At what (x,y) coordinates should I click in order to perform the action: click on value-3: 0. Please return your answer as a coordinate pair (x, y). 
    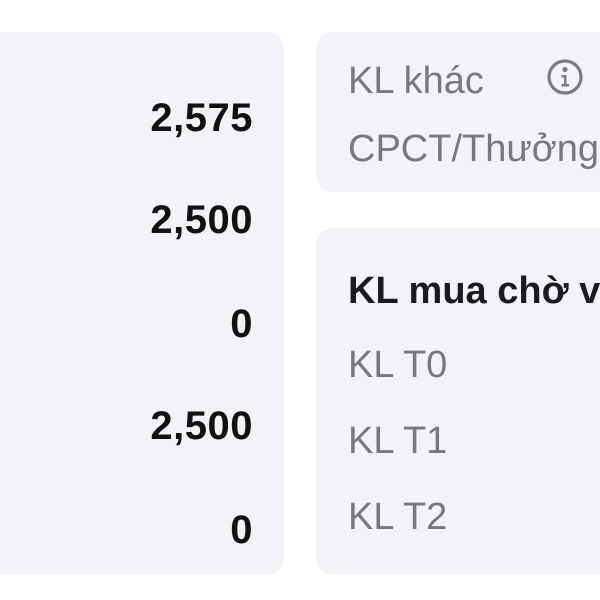
    Looking at the image, I should click on (241, 324).